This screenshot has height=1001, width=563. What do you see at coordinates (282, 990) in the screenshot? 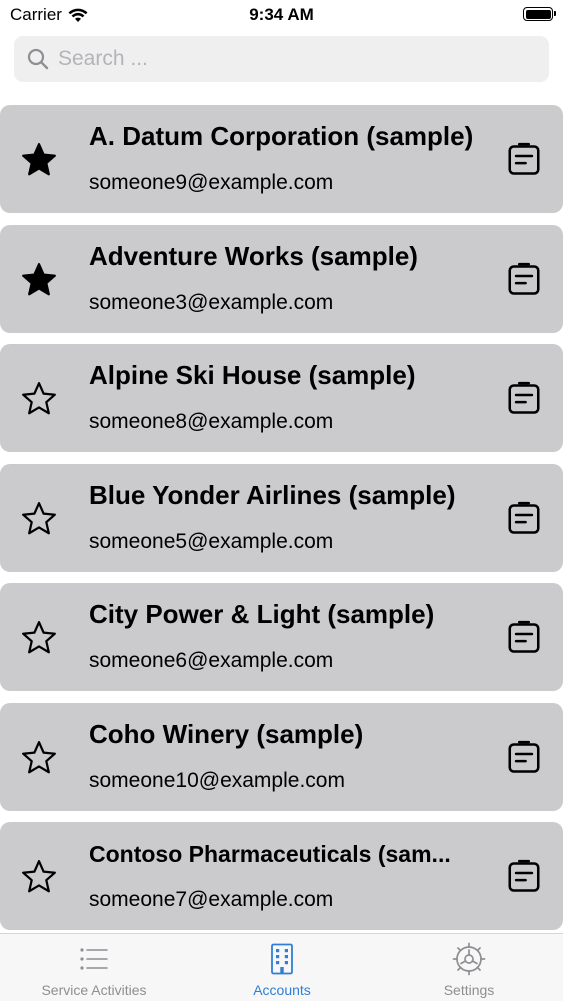
I see `tab-label: Accounts` at bounding box center [282, 990].